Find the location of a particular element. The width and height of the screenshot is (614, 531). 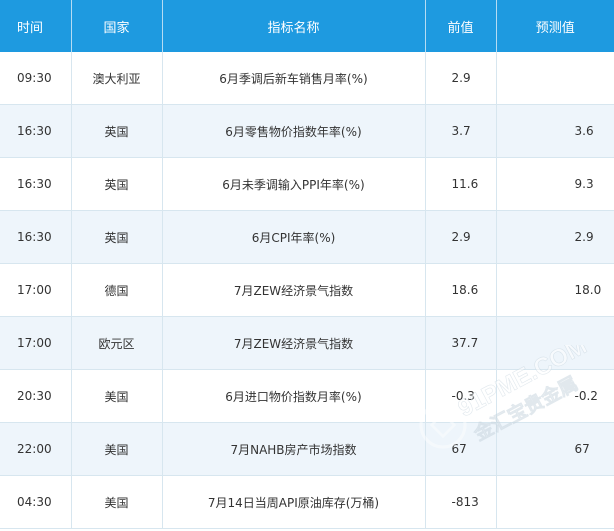

cell-forecast: 67 is located at coordinates (555, 449).